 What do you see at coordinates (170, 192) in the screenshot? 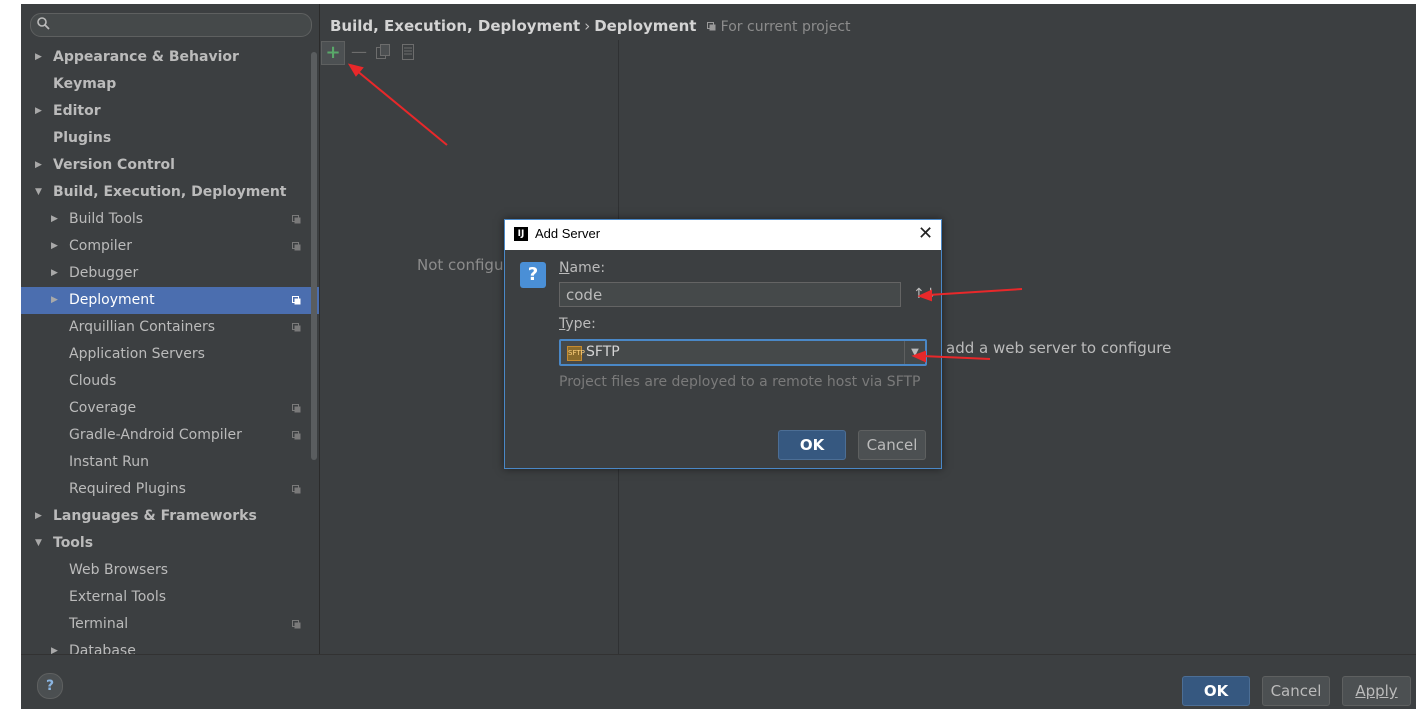
I see `sidebar-item-build-execution-deployment: ▼ Build, Execution, Deployment` at bounding box center [170, 192].